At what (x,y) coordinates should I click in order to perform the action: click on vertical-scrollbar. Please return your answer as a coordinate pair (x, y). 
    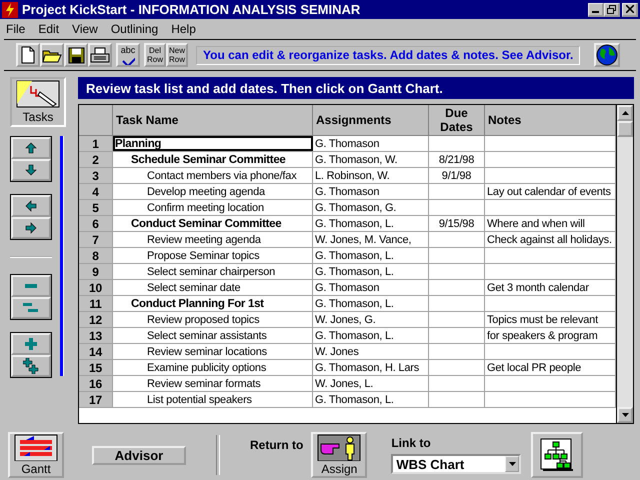
    Looking at the image, I should click on (624, 264).